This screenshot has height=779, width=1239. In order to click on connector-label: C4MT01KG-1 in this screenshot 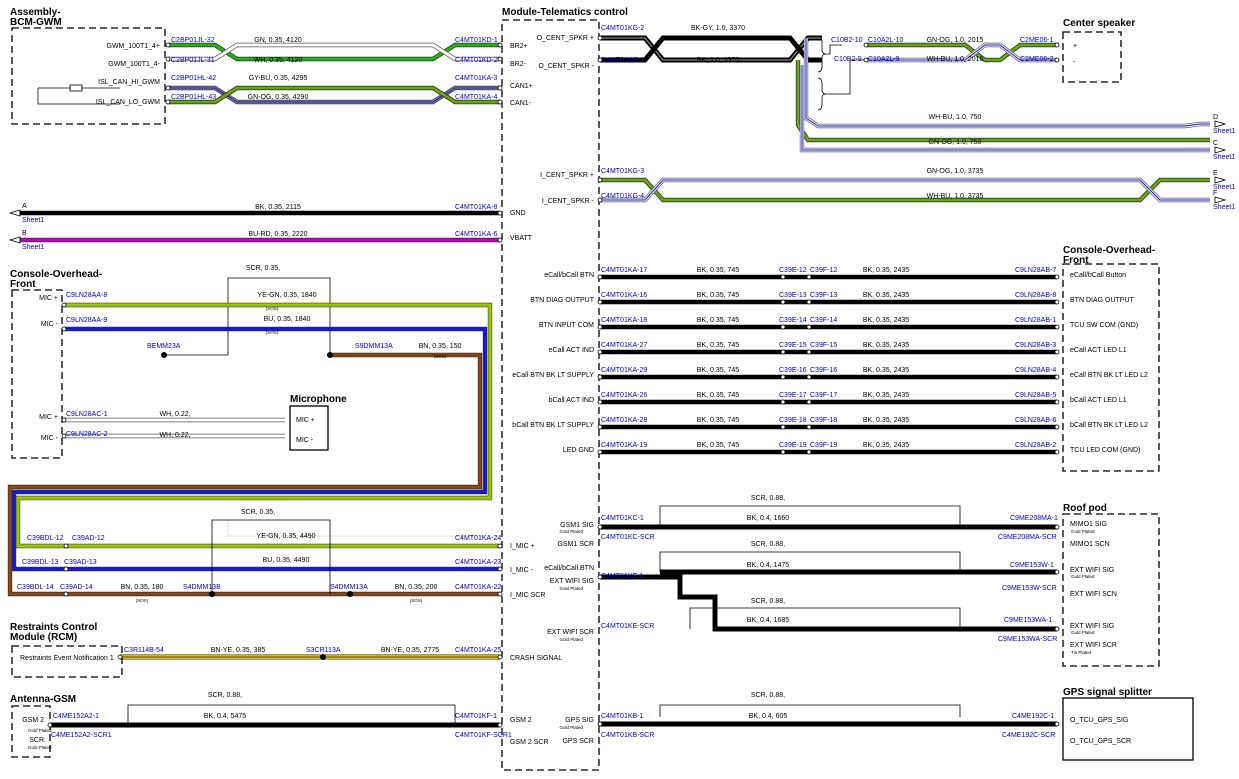, I will do `click(622, 60)`.